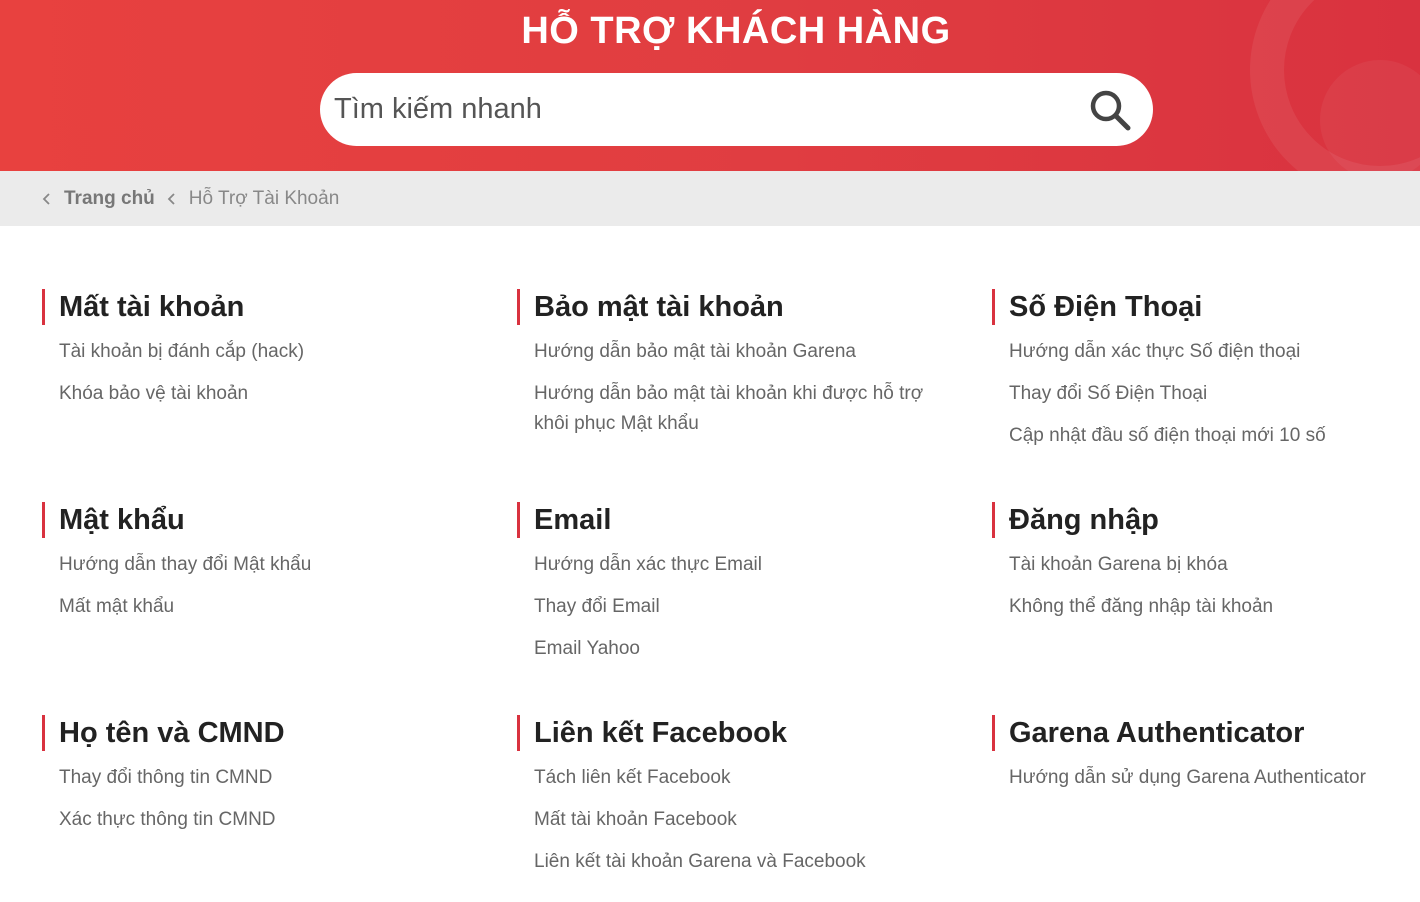 Image resolution: width=1420 pixels, height=902 pixels. What do you see at coordinates (745, 565) in the screenshot?
I see `category-link: Hướng dẫn xác thực Email` at bounding box center [745, 565].